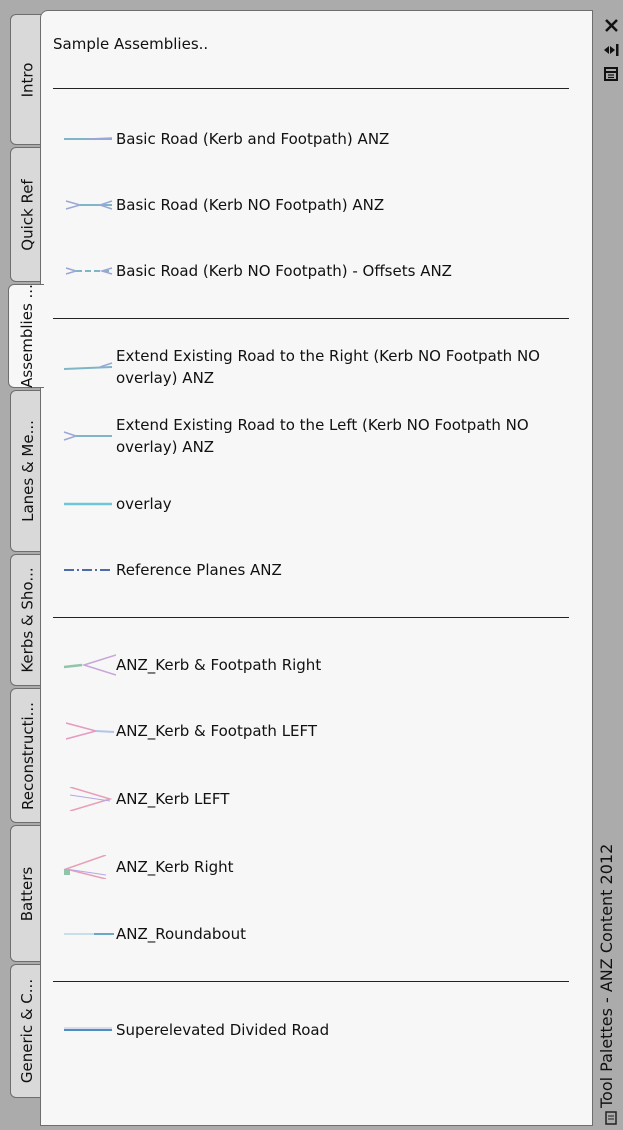 This screenshot has height=1130, width=623. I want to click on tool-overlay: overlay, so click(310, 504).